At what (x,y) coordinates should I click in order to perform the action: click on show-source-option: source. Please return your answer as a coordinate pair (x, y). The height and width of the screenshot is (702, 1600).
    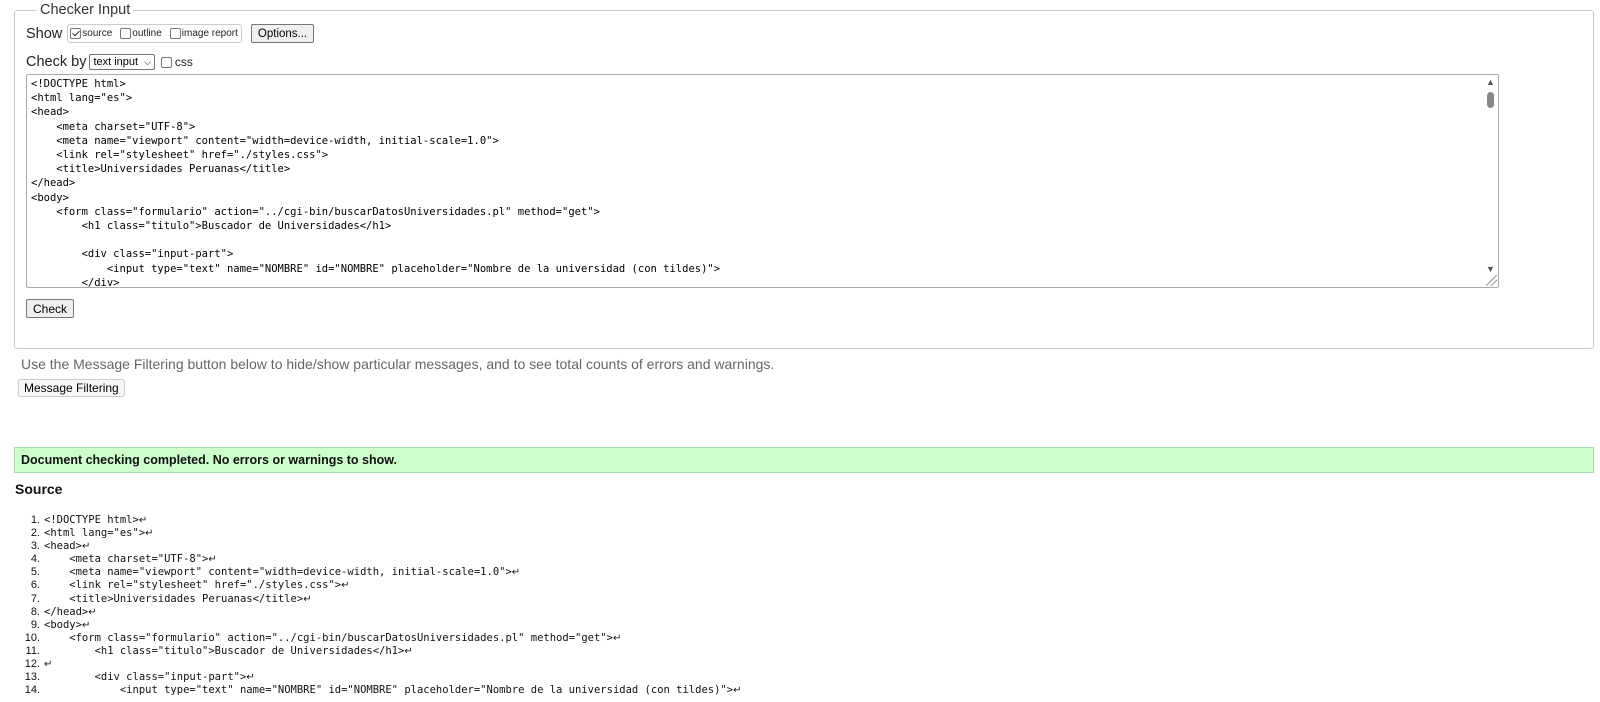
    Looking at the image, I should click on (91, 33).